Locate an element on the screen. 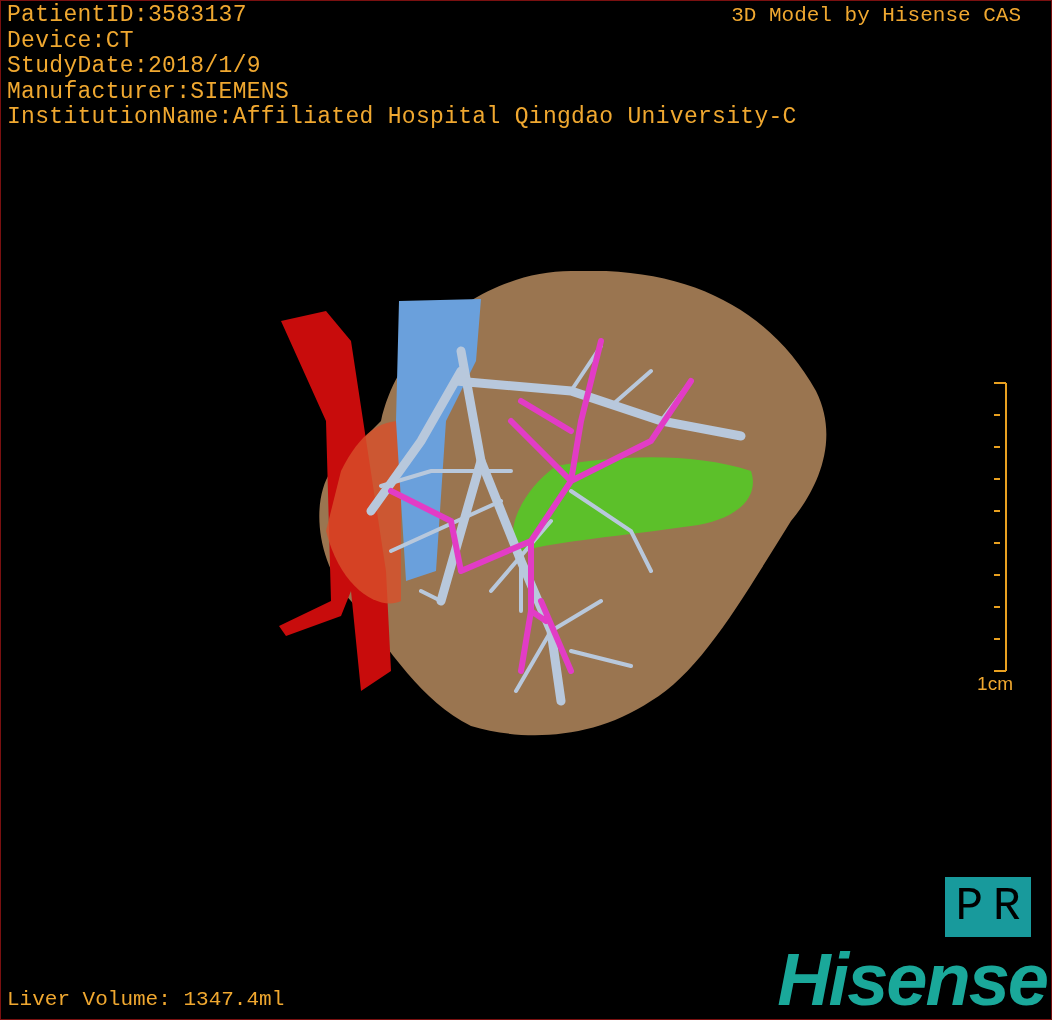 Image resolution: width=1052 pixels, height=1020 pixels. study-info-text: PatientID:3583137 is located at coordinates (127, 16).